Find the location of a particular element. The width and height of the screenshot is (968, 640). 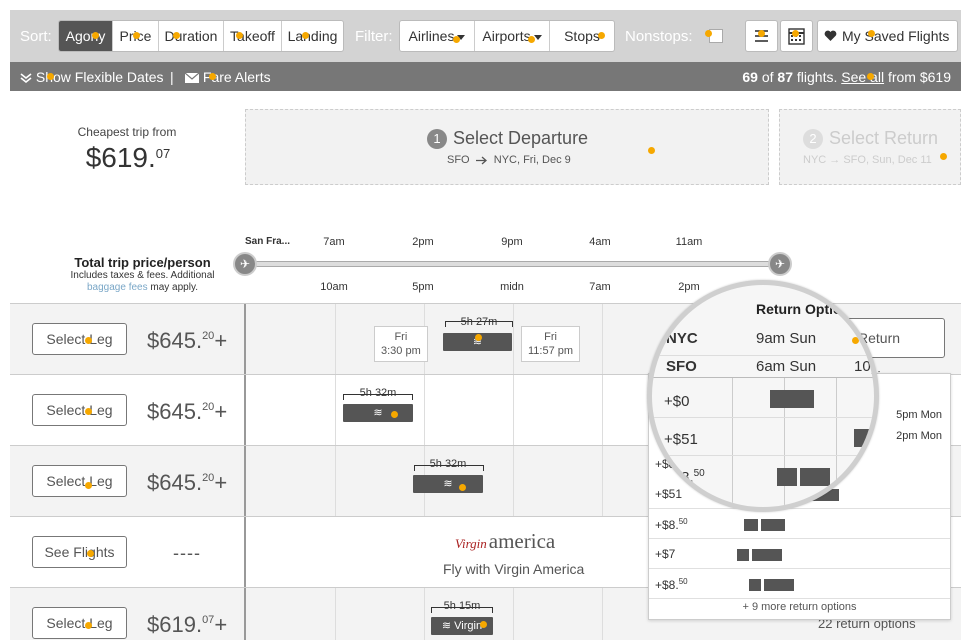

virgin-america-logo: Virginamerica is located at coordinates (505, 541).